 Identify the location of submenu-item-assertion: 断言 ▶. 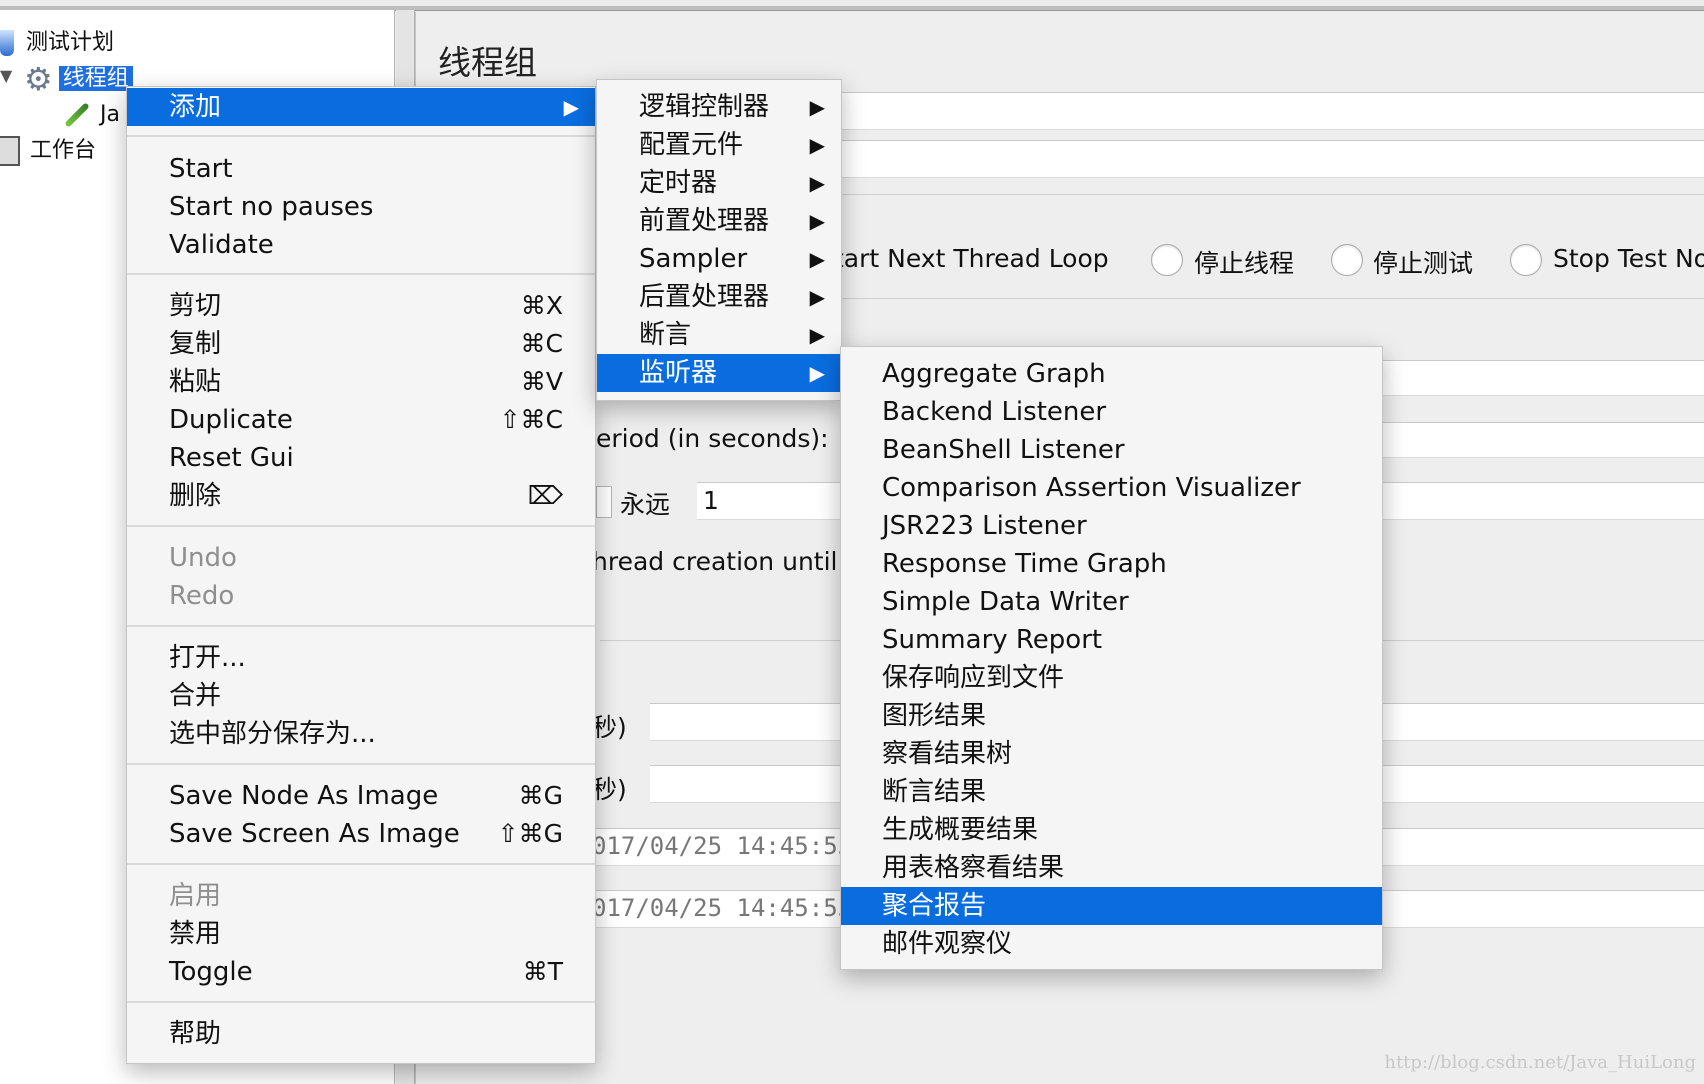
(719, 335).